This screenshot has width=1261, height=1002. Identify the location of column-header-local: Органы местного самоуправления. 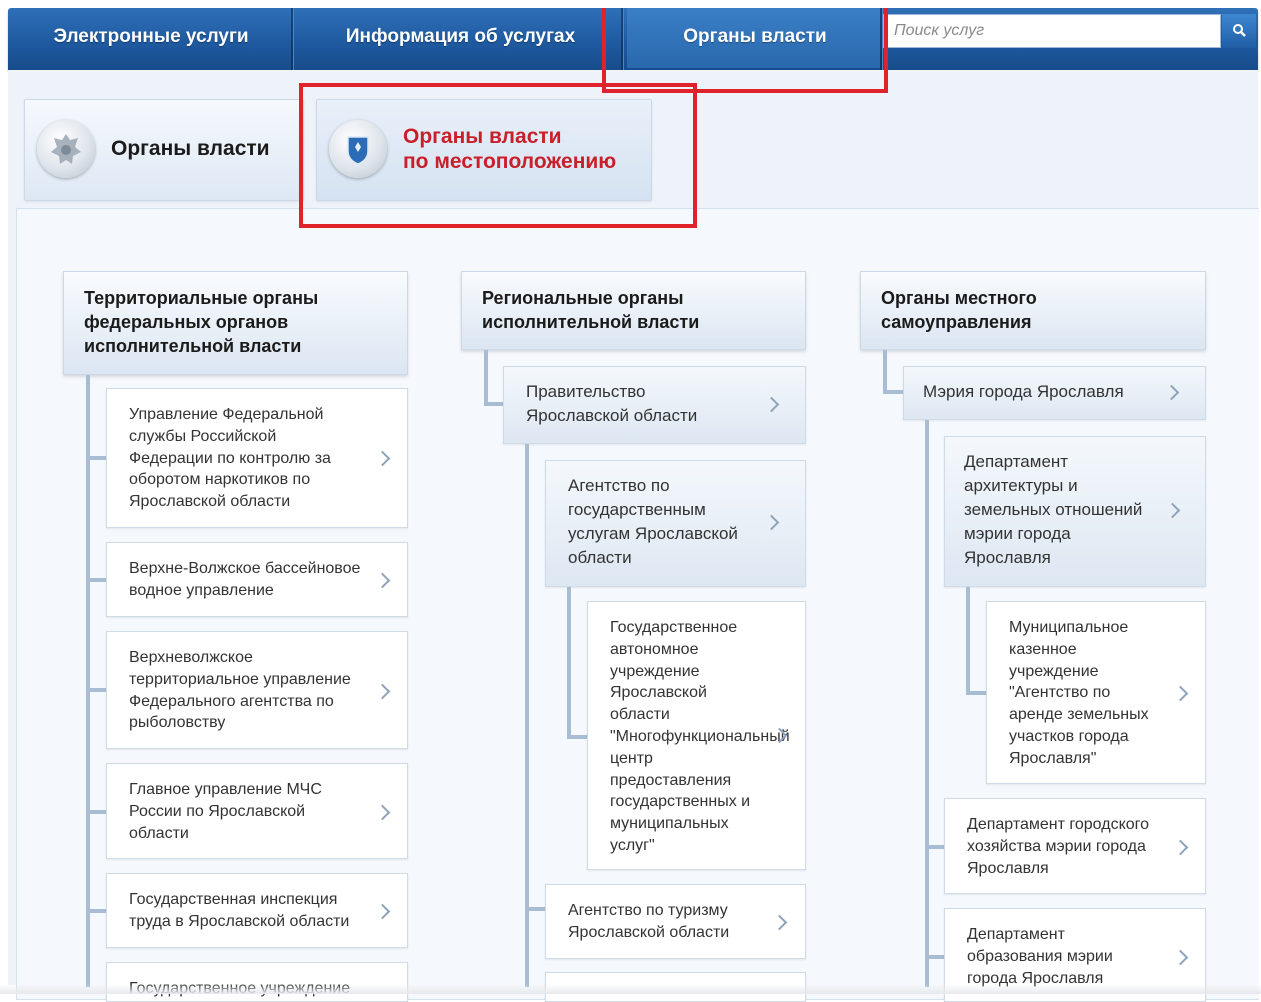
(1033, 310).